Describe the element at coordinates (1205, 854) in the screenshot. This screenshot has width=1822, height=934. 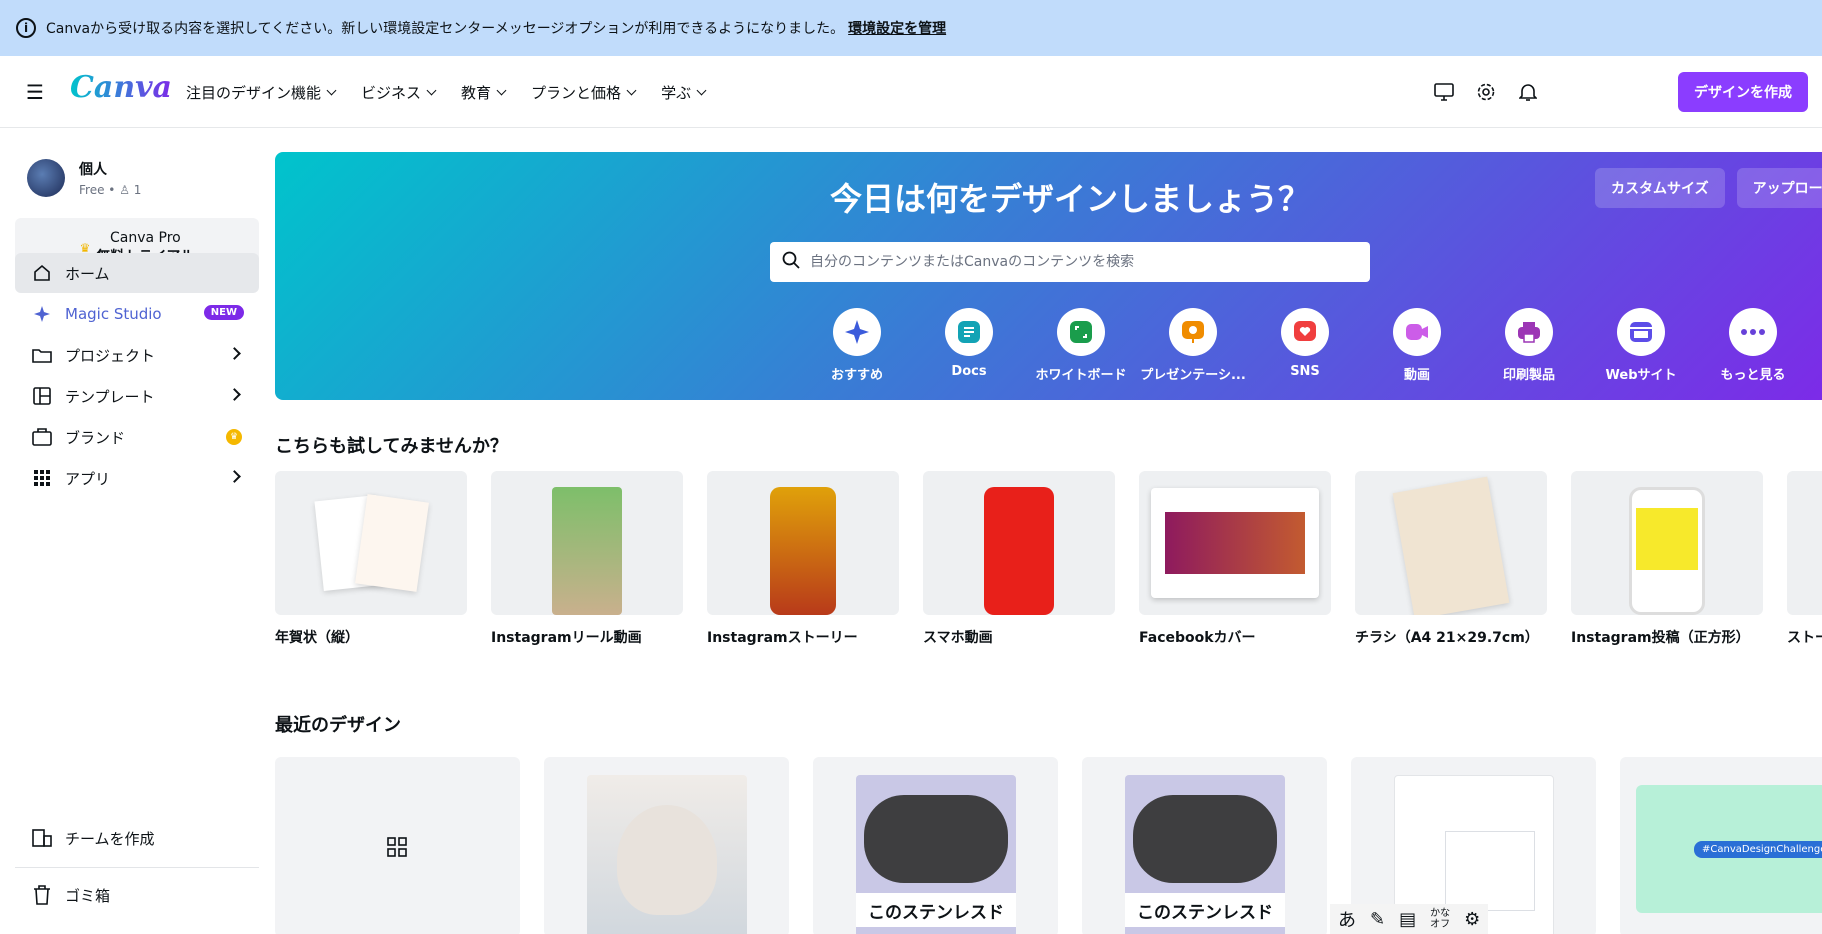
I see `dog-tag-thumb: このステンレスド` at that location.